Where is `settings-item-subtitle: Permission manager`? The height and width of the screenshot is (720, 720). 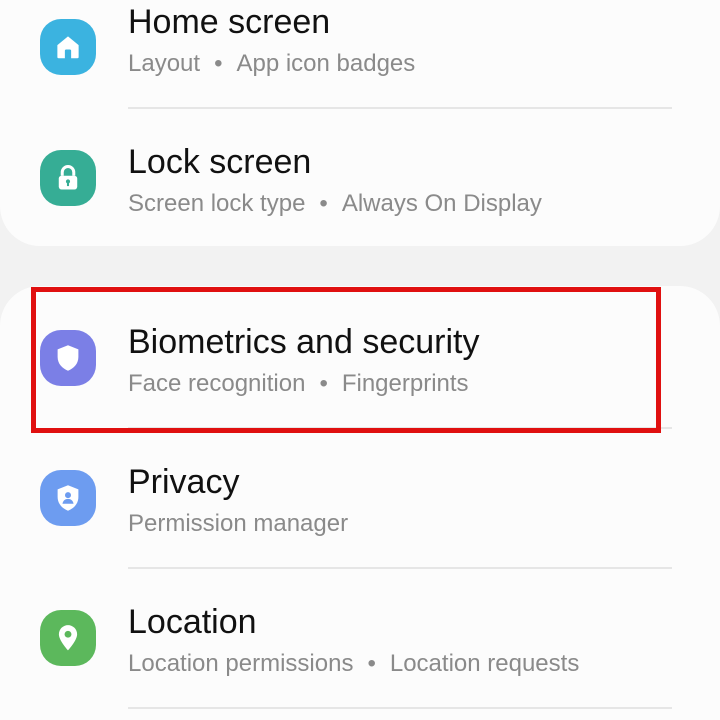 settings-item-subtitle: Permission manager is located at coordinates (238, 524).